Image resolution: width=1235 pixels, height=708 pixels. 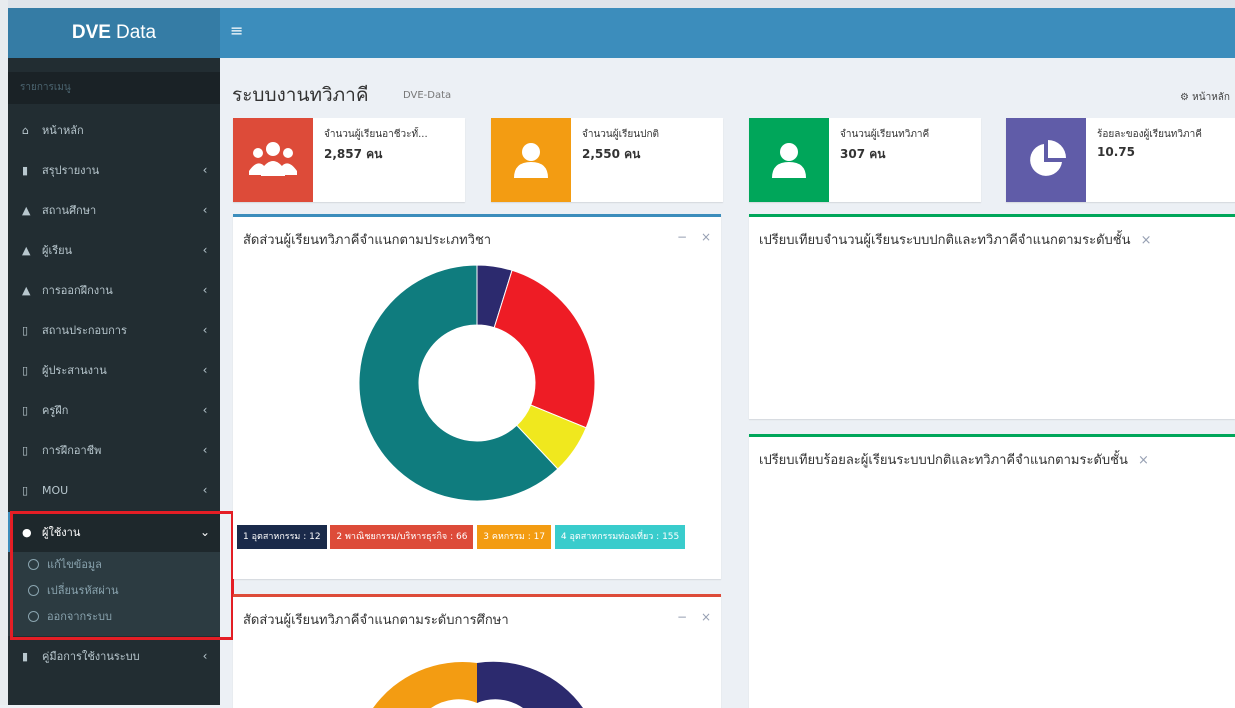 I want to click on sidebar-item-label: ผู้ประสานงาน, so click(x=74, y=370).